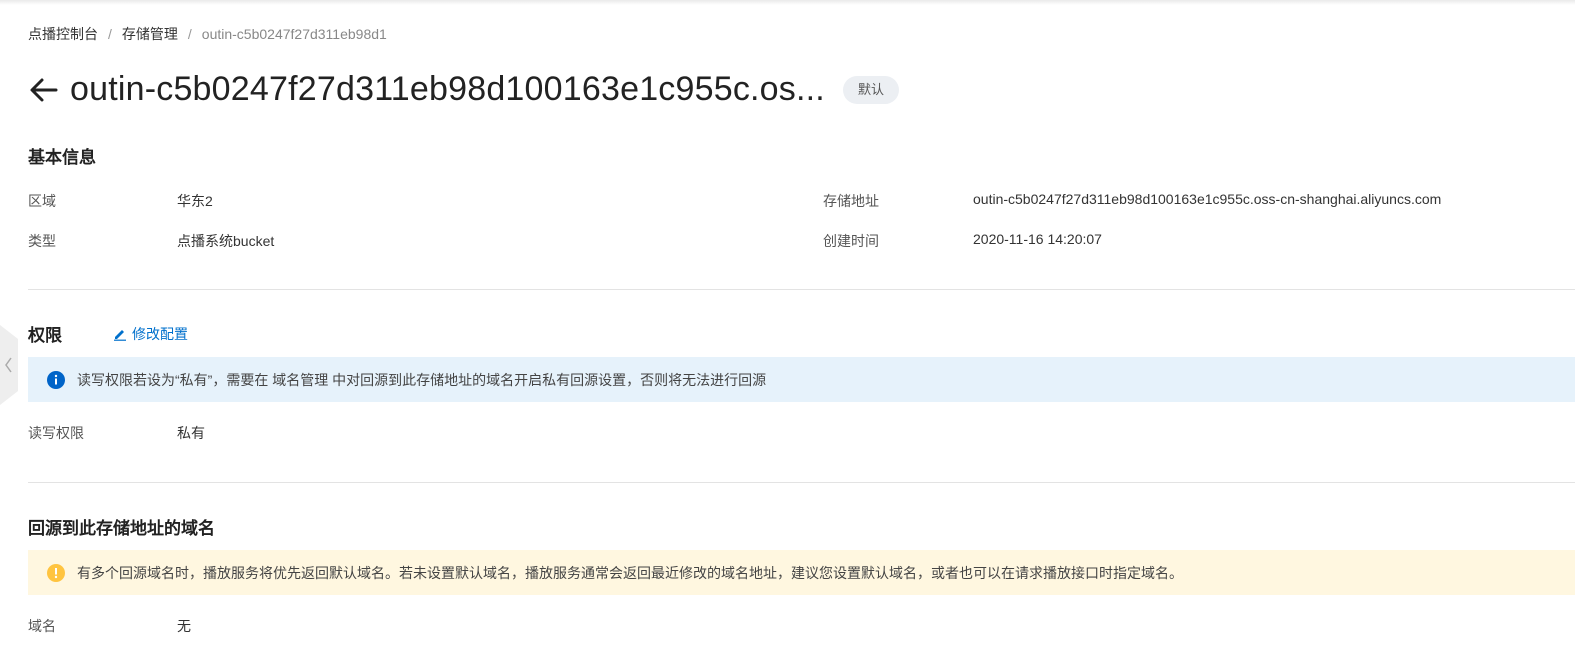 Image resolution: width=1575 pixels, height=648 pixels. Describe the element at coordinates (56, 433) in the screenshot. I see `rw-permission-label: 读写权限` at that location.